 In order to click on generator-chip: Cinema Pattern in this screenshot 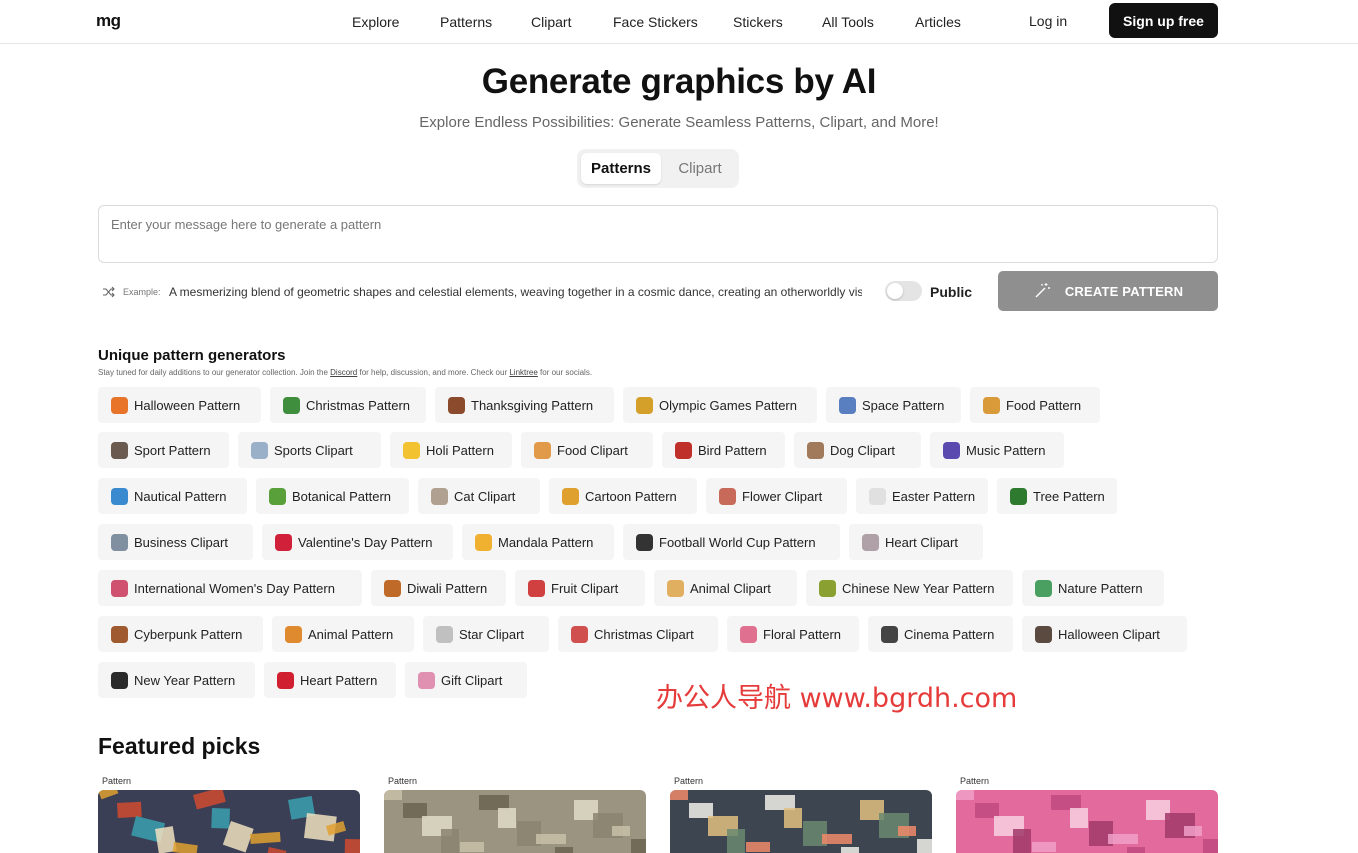, I will do `click(940, 634)`.